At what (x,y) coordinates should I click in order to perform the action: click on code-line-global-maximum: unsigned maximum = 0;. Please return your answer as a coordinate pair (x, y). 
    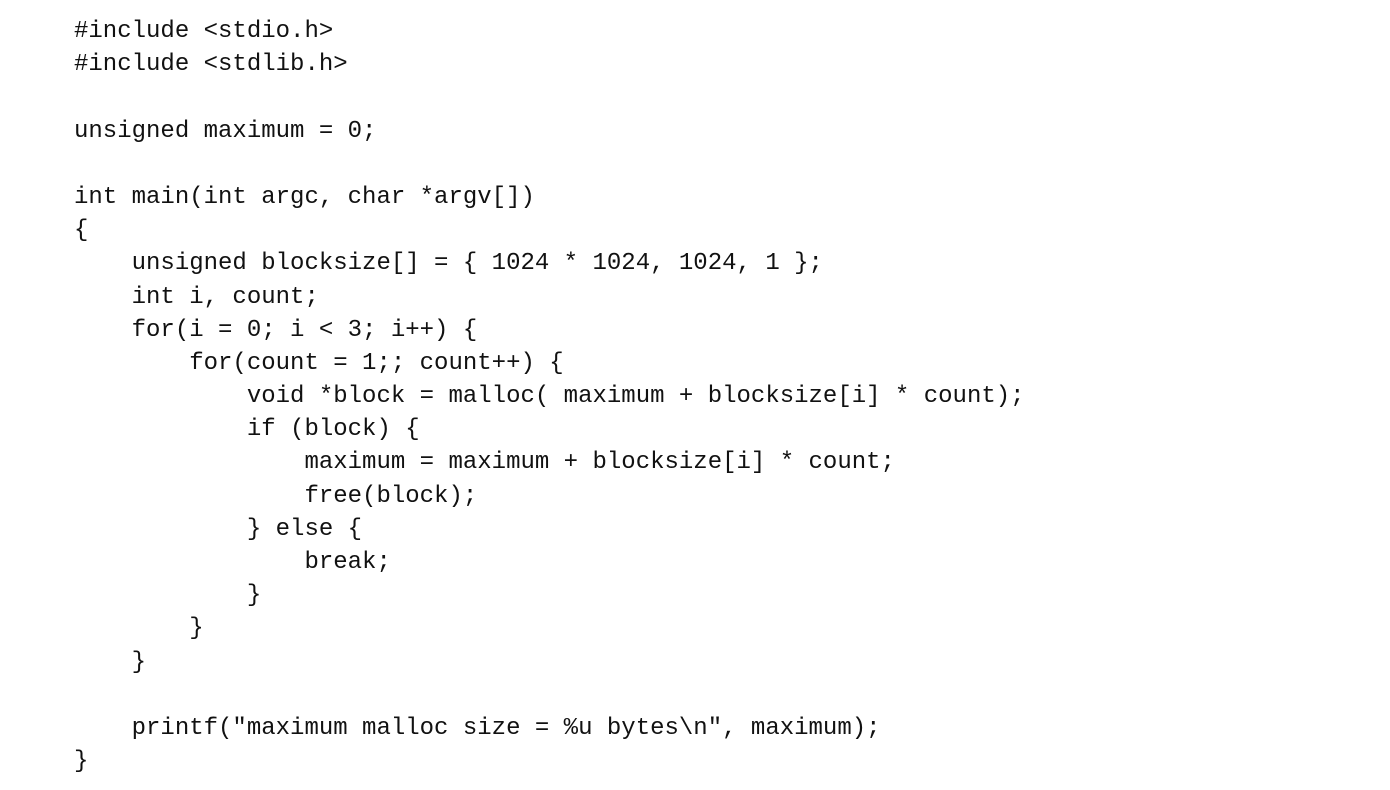
    Looking at the image, I should click on (225, 131).